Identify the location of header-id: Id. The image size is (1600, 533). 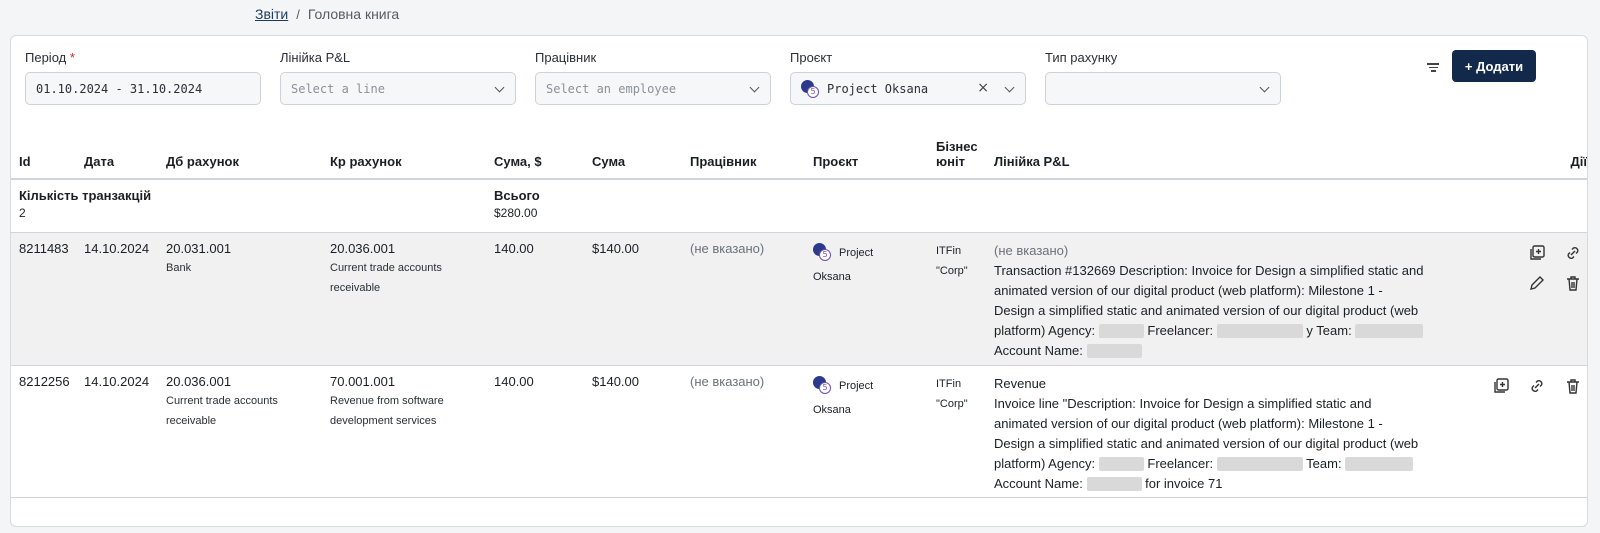
(43, 155).